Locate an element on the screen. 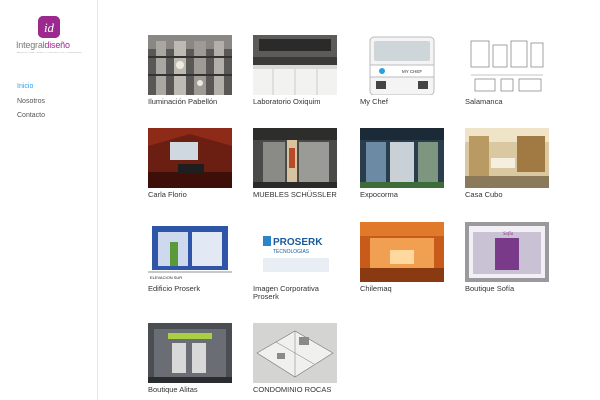 The height and width of the screenshot is (400, 600). portfolio-caption: Chilemaq is located at coordinates (403, 289).